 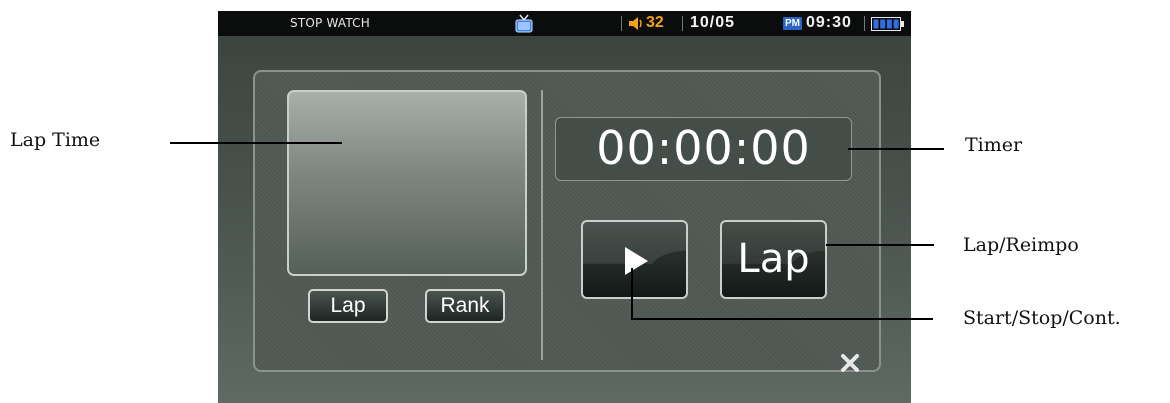 I want to click on callout-line-start-horizontal, so click(x=782, y=319).